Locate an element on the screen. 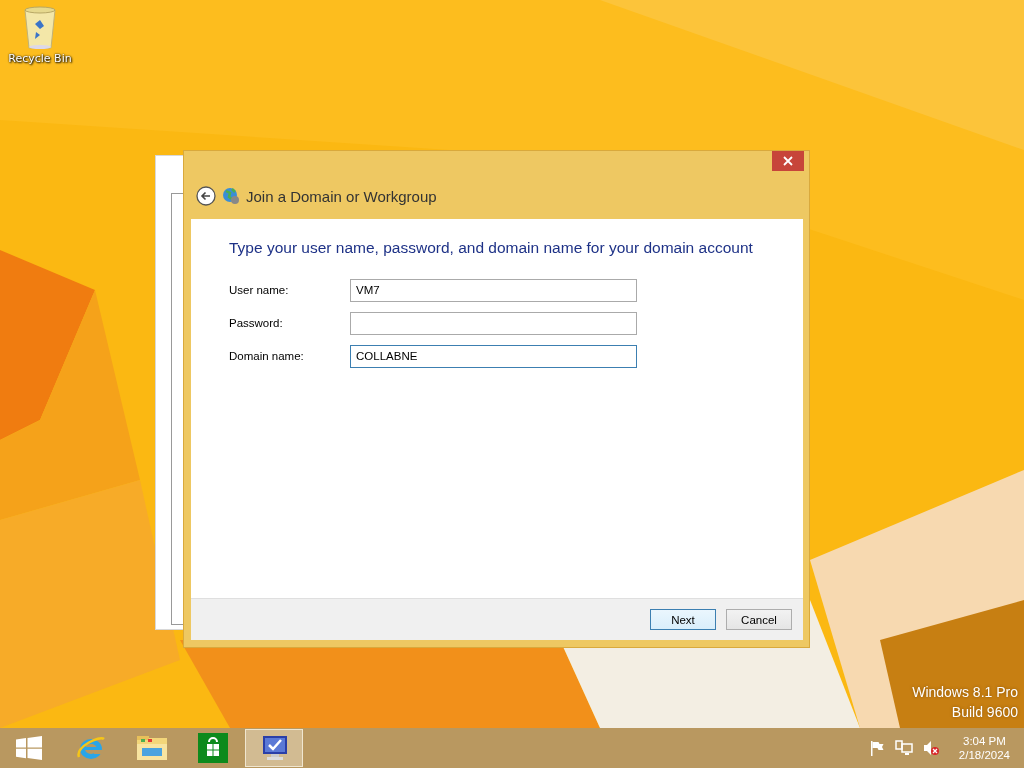 The height and width of the screenshot is (768, 1024). close-button is located at coordinates (788, 161).